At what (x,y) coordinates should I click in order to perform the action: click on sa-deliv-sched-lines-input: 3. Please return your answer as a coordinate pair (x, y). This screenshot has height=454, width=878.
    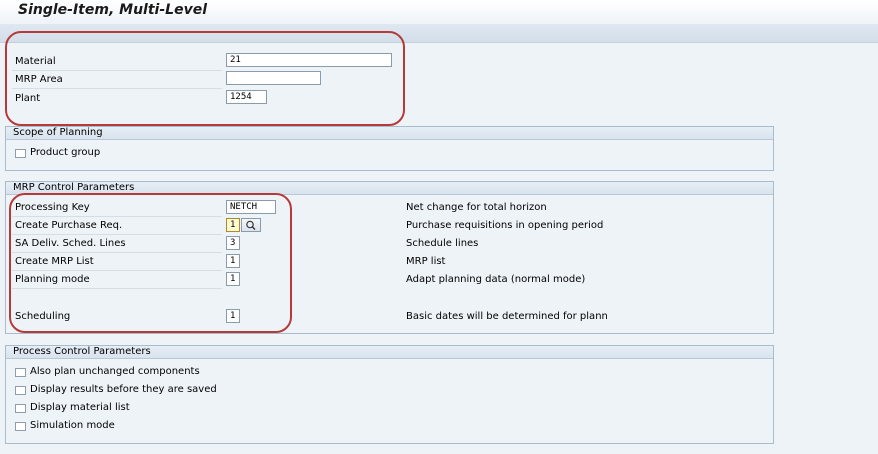
    Looking at the image, I should click on (233, 243).